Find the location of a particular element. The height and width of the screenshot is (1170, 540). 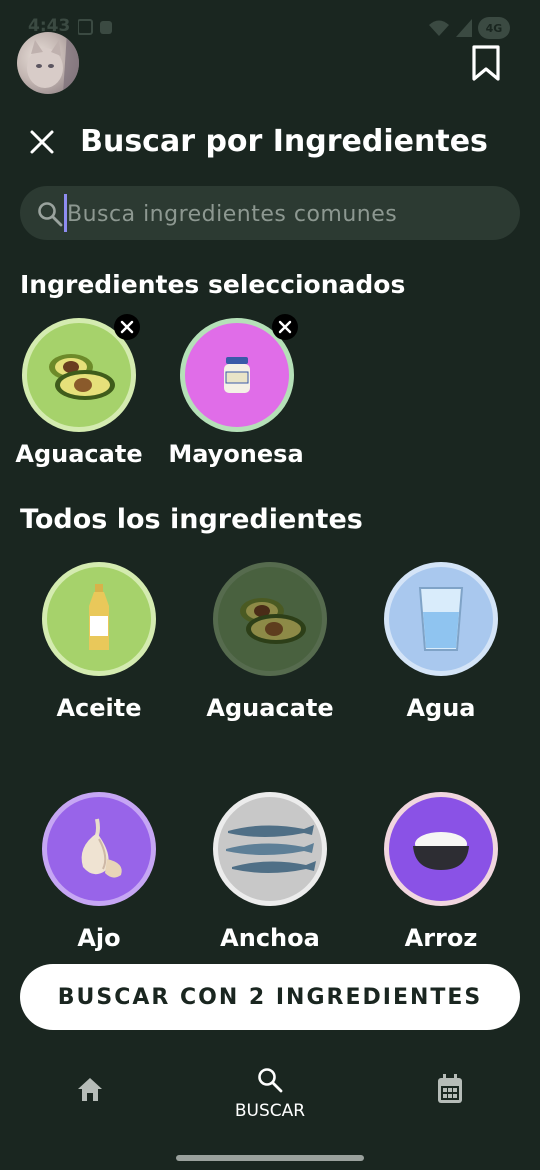

signal-icon is located at coordinates (464, 28).